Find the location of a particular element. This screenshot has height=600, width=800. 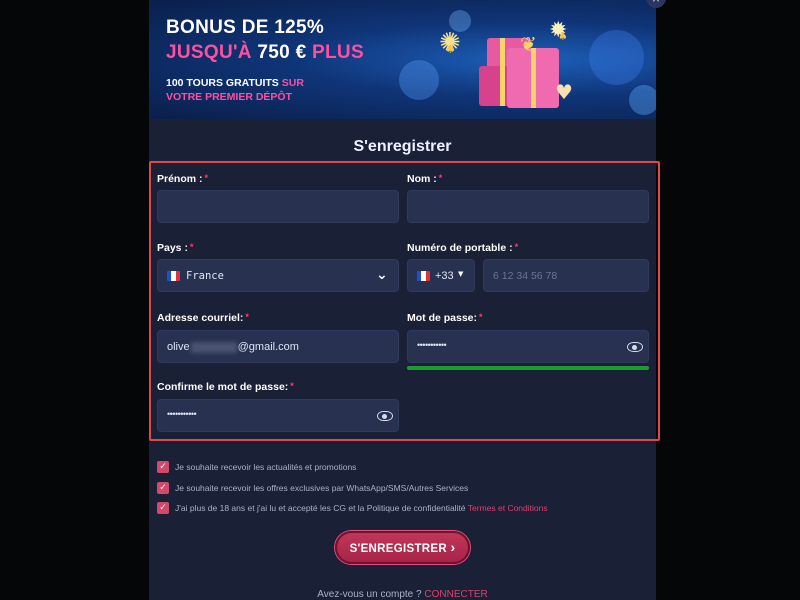

pays-label: Pays : * is located at coordinates (175, 248).